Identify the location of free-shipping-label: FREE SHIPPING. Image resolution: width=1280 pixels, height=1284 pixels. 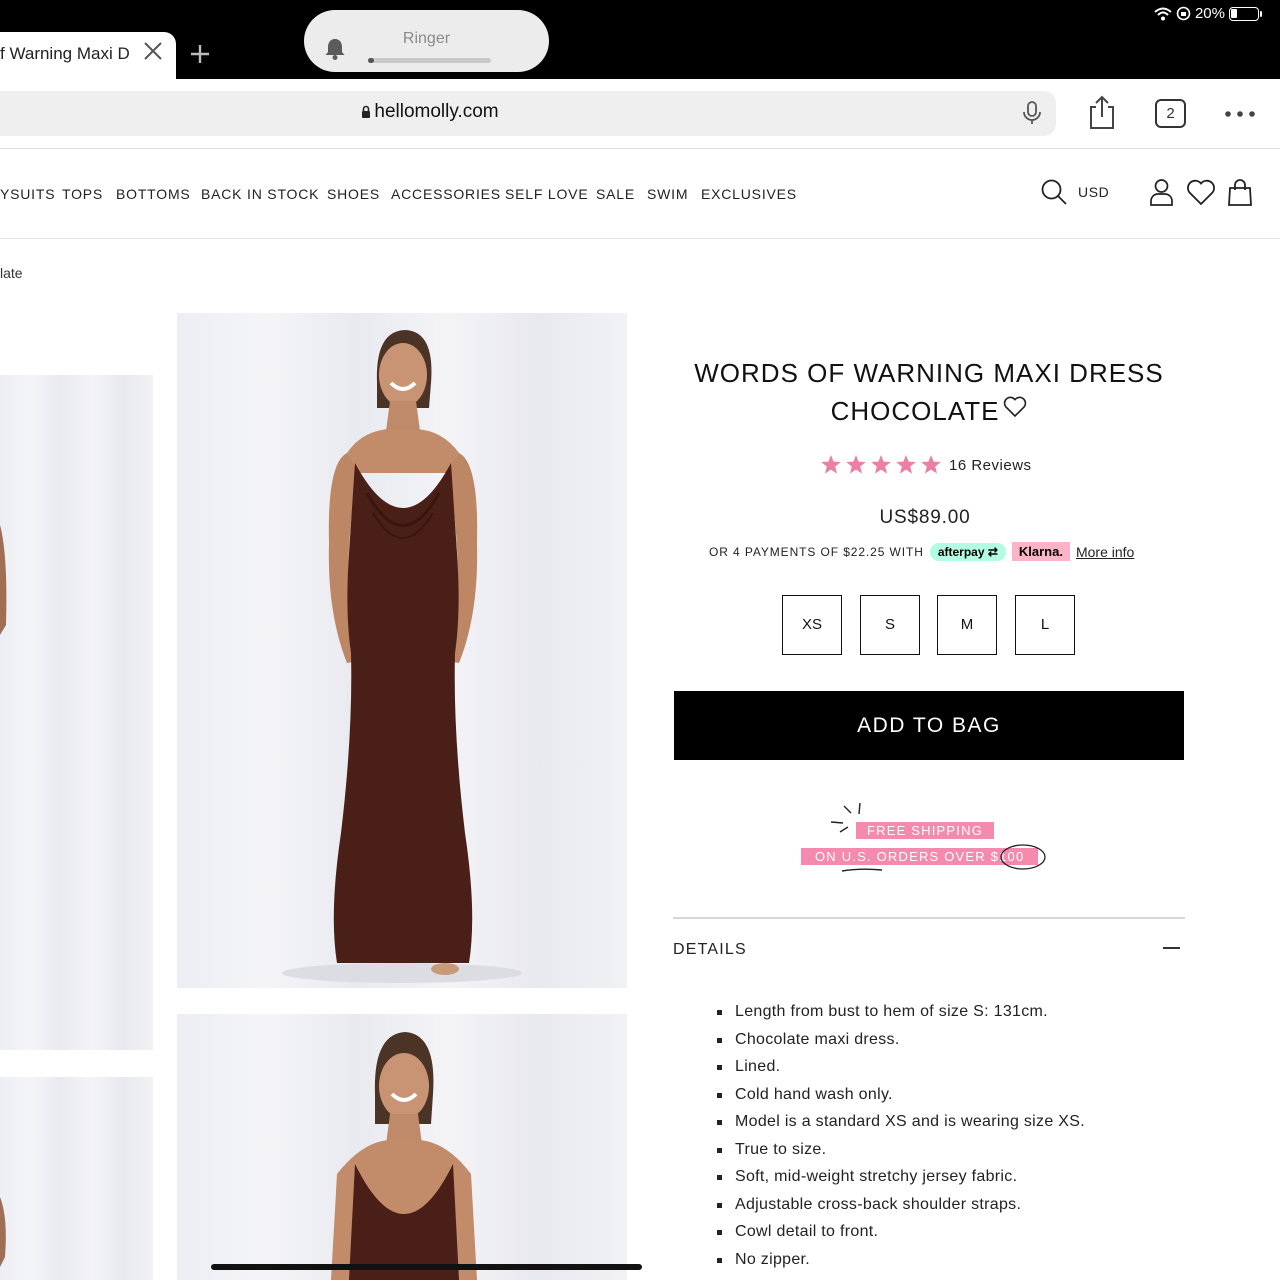
(925, 830).